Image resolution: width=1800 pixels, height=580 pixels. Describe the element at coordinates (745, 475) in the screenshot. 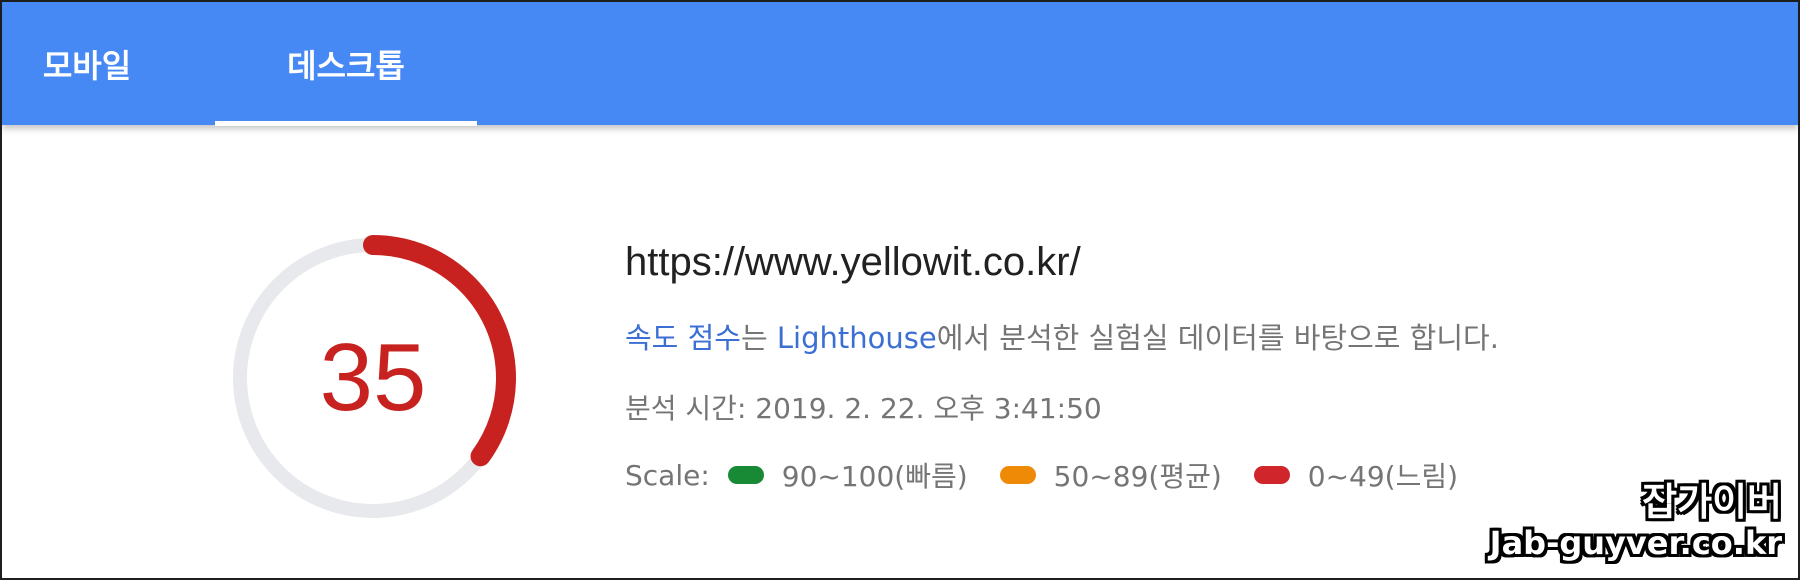

I see `green-pill-icon` at that location.